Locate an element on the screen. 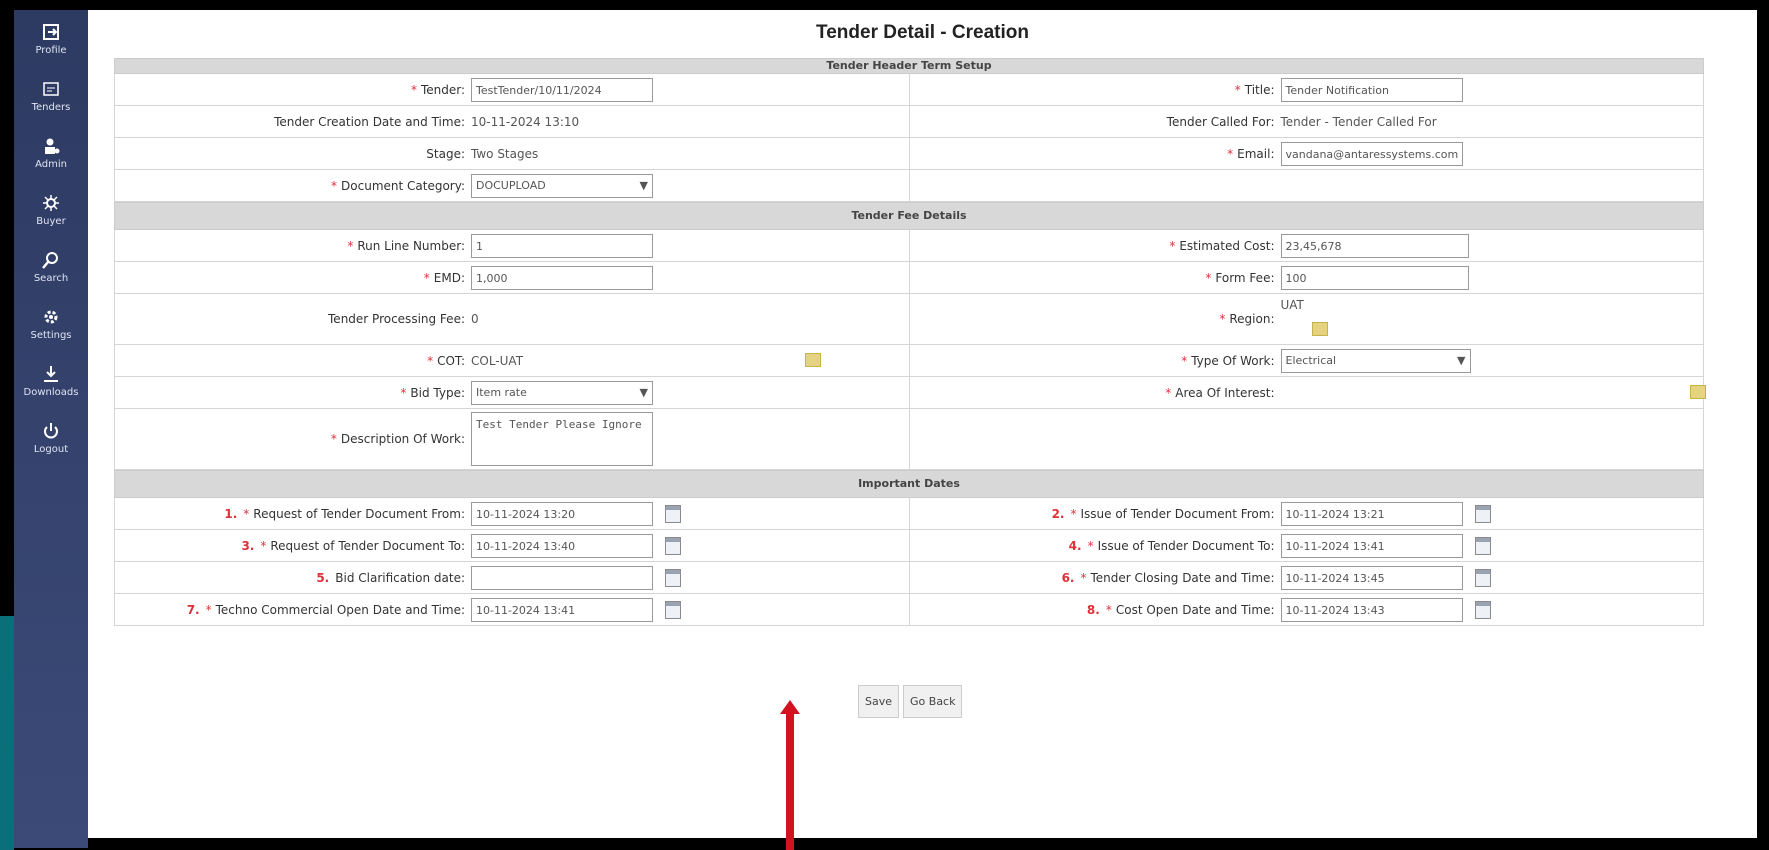 This screenshot has height=850, width=1769. area-of-interest-label: Area Of Interest: is located at coordinates (1225, 392).